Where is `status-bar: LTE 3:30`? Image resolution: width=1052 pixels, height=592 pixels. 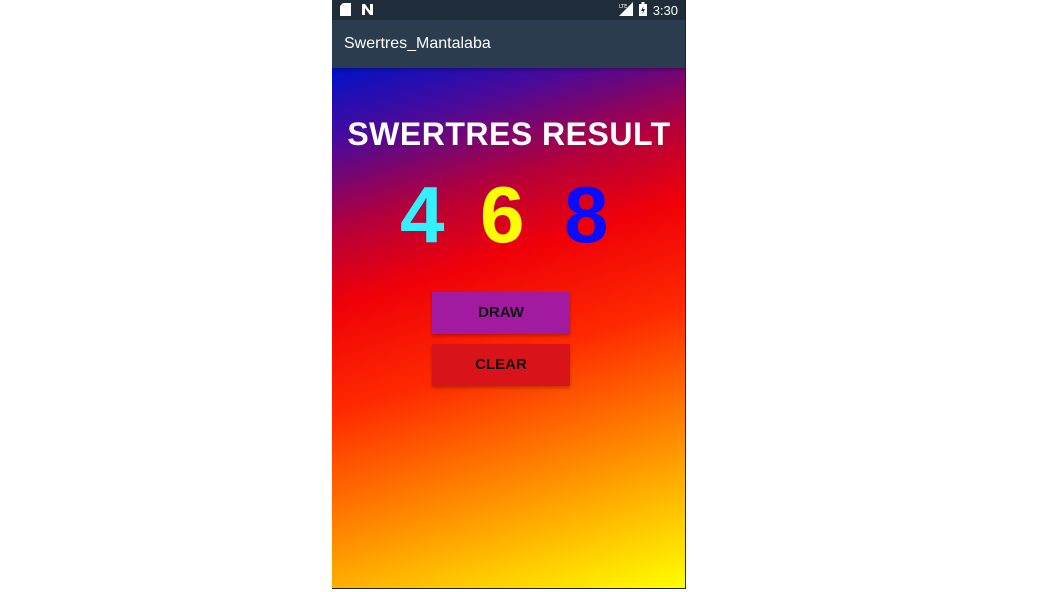
status-bar: LTE 3:30 is located at coordinates (508, 10).